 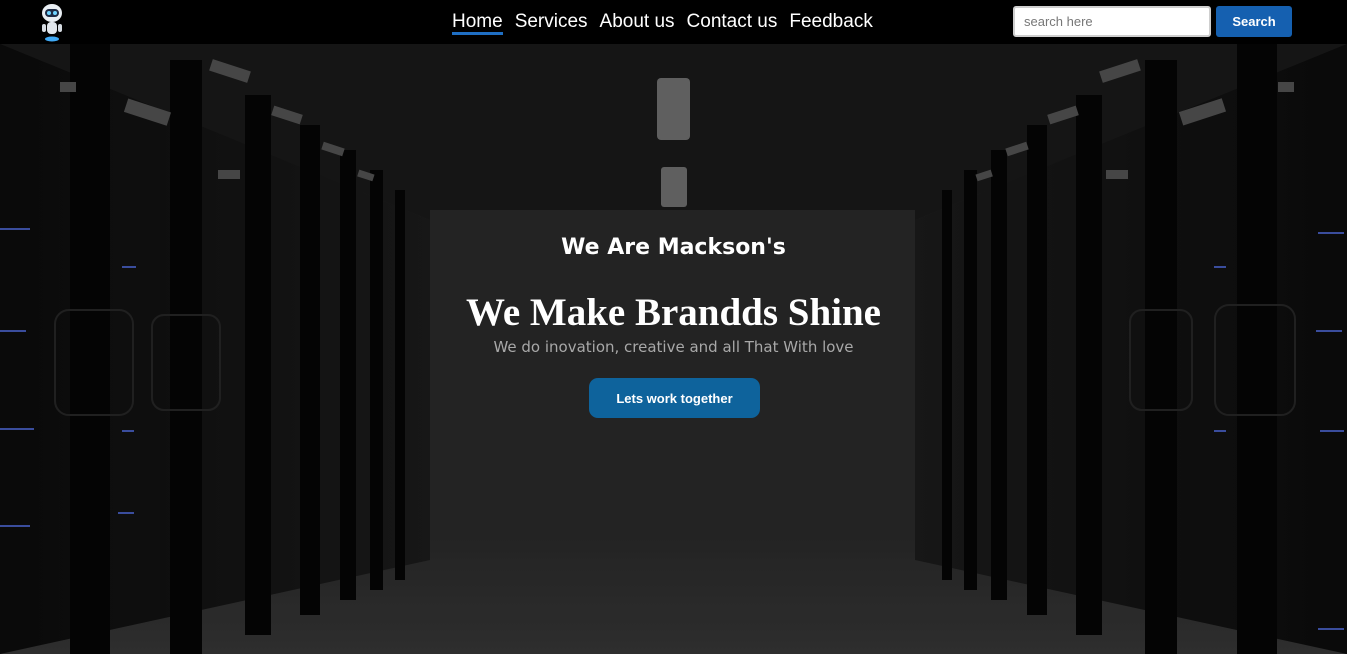 I want to click on robot-icon, so click(x=52, y=23).